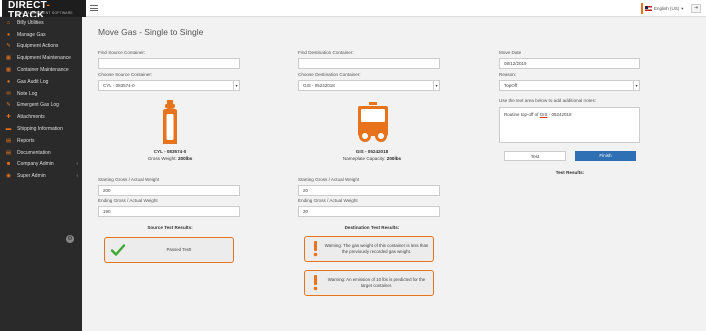 This screenshot has height=331, width=706. Describe the element at coordinates (8, 117) in the screenshot. I see `attachment-icon: ✚` at that location.